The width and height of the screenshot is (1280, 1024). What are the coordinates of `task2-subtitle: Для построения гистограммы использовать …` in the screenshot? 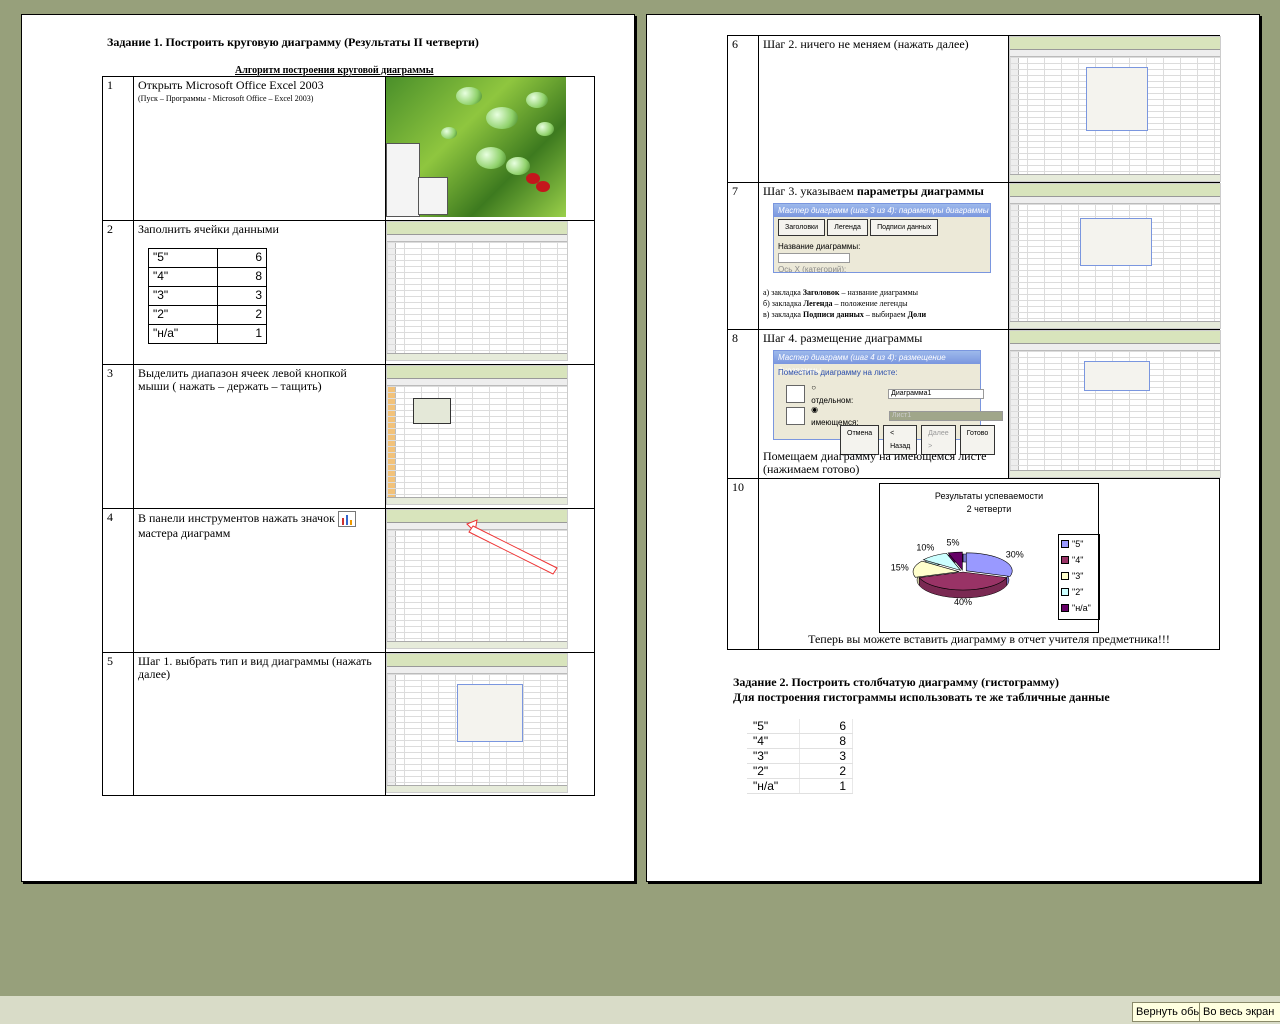 It's located at (921, 697).